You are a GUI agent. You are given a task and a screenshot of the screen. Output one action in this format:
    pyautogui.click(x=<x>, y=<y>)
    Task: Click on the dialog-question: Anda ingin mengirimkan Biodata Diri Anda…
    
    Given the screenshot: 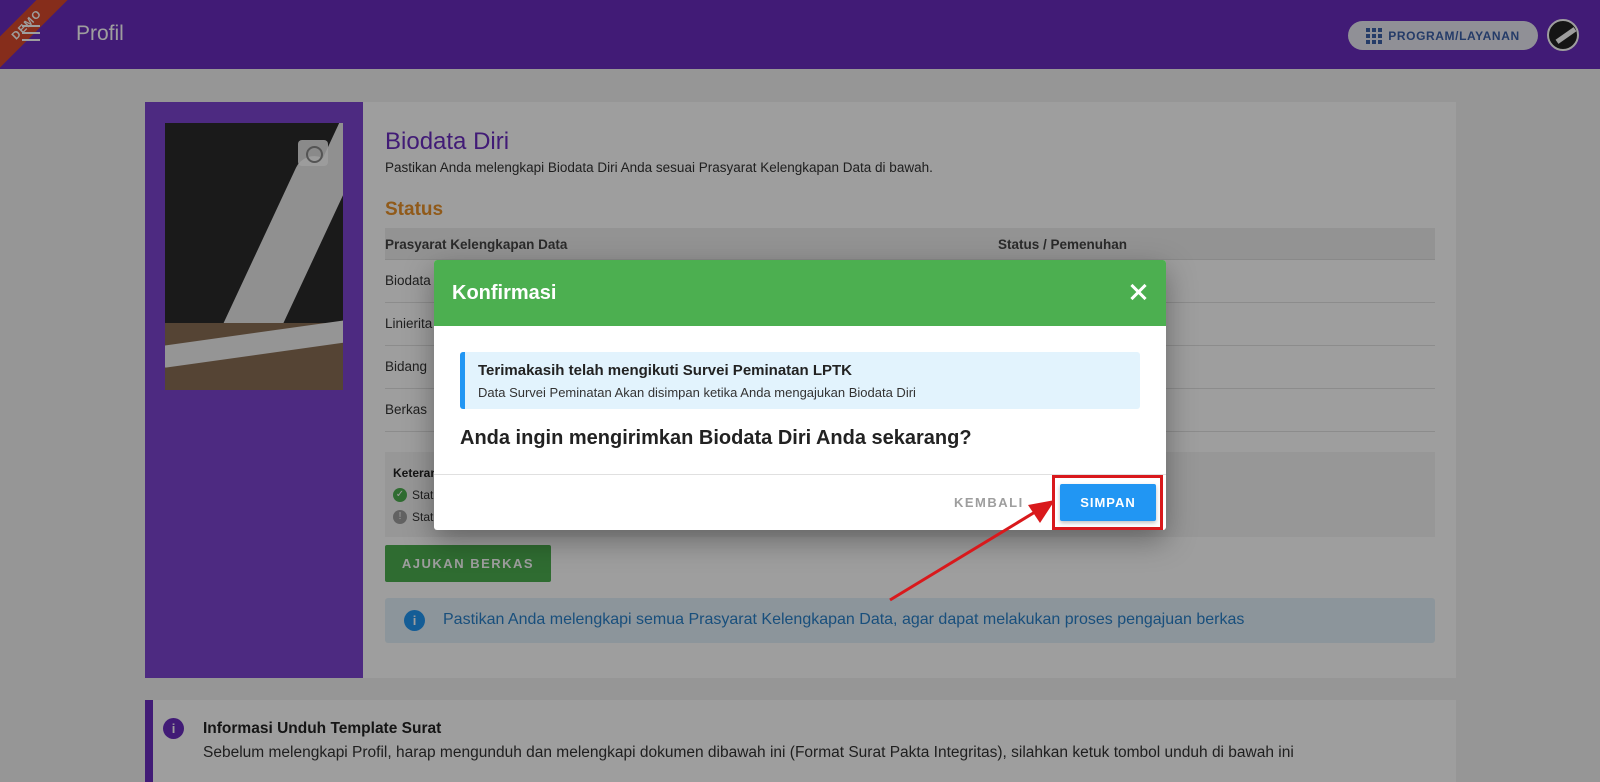 What is the action you would take?
    pyautogui.click(x=716, y=438)
    